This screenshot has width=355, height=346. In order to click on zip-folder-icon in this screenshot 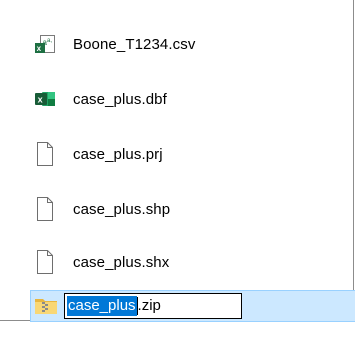, I will do `click(46, 306)`.